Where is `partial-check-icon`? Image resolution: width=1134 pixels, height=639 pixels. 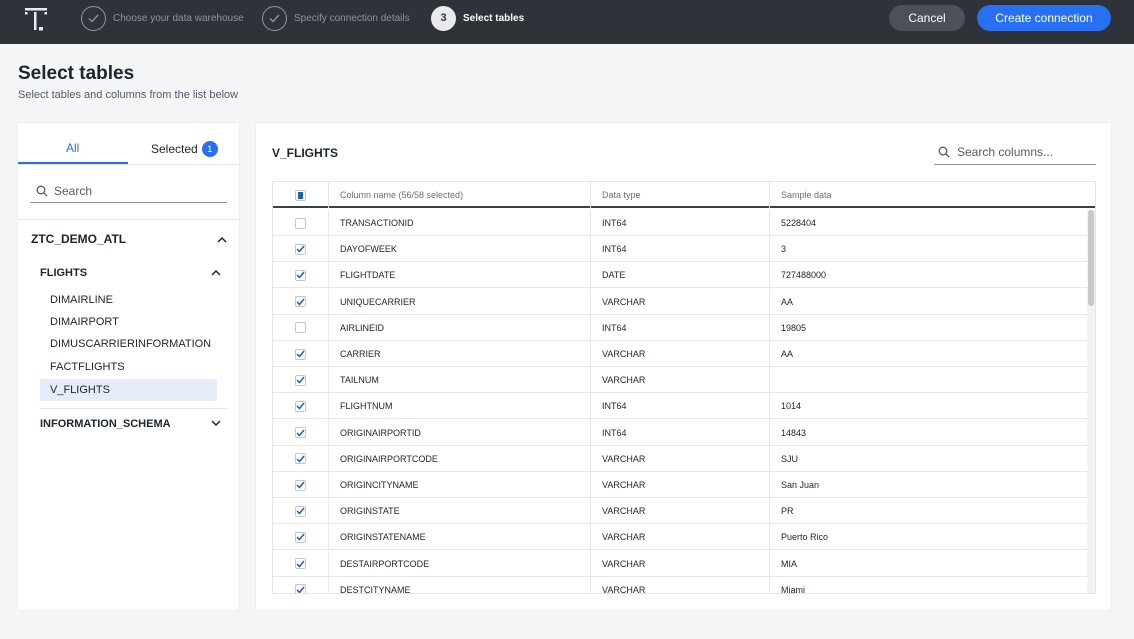 partial-check-icon is located at coordinates (300, 195).